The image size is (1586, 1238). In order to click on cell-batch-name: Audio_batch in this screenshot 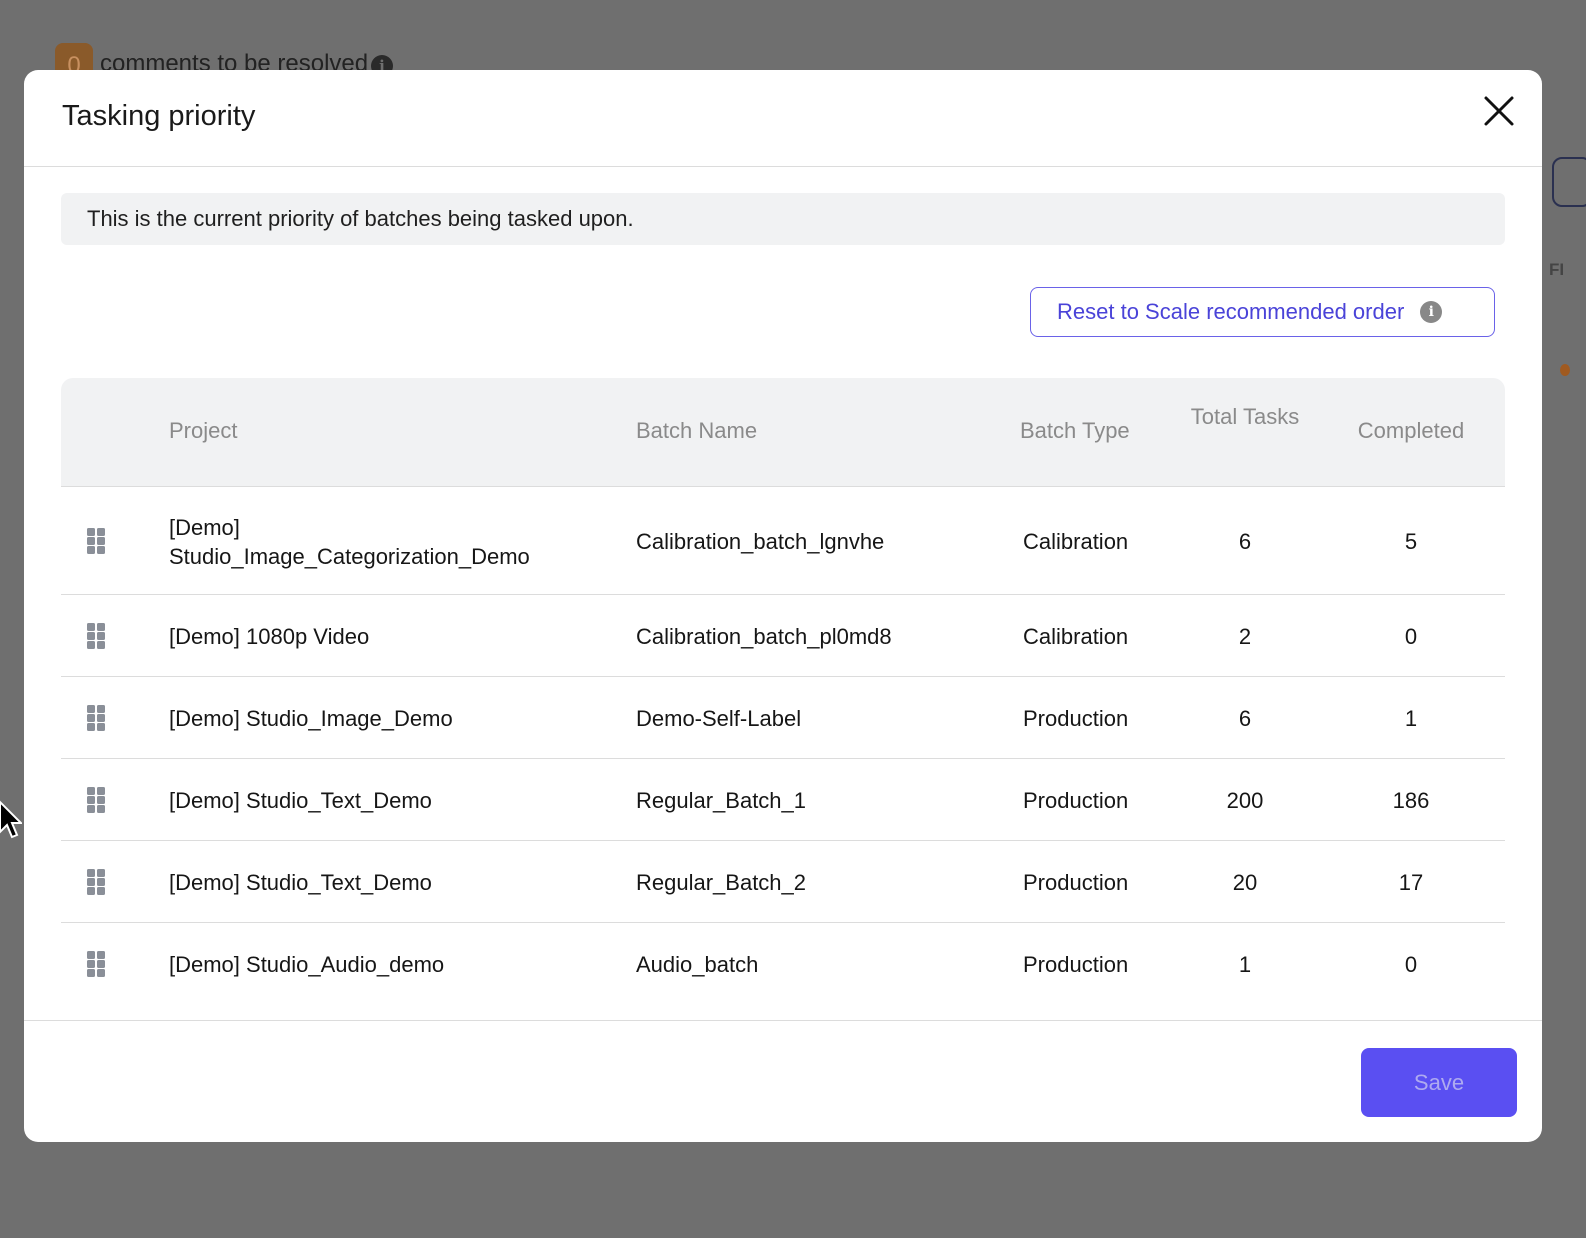, I will do `click(697, 964)`.